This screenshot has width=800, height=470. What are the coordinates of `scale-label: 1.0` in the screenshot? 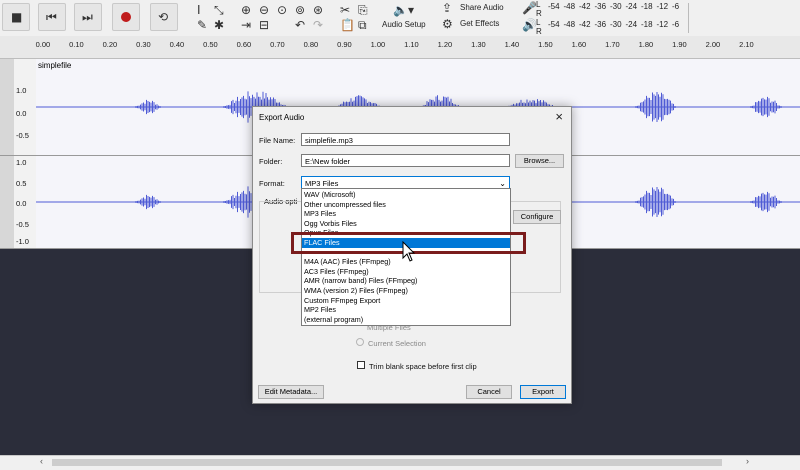 It's located at (21, 162).